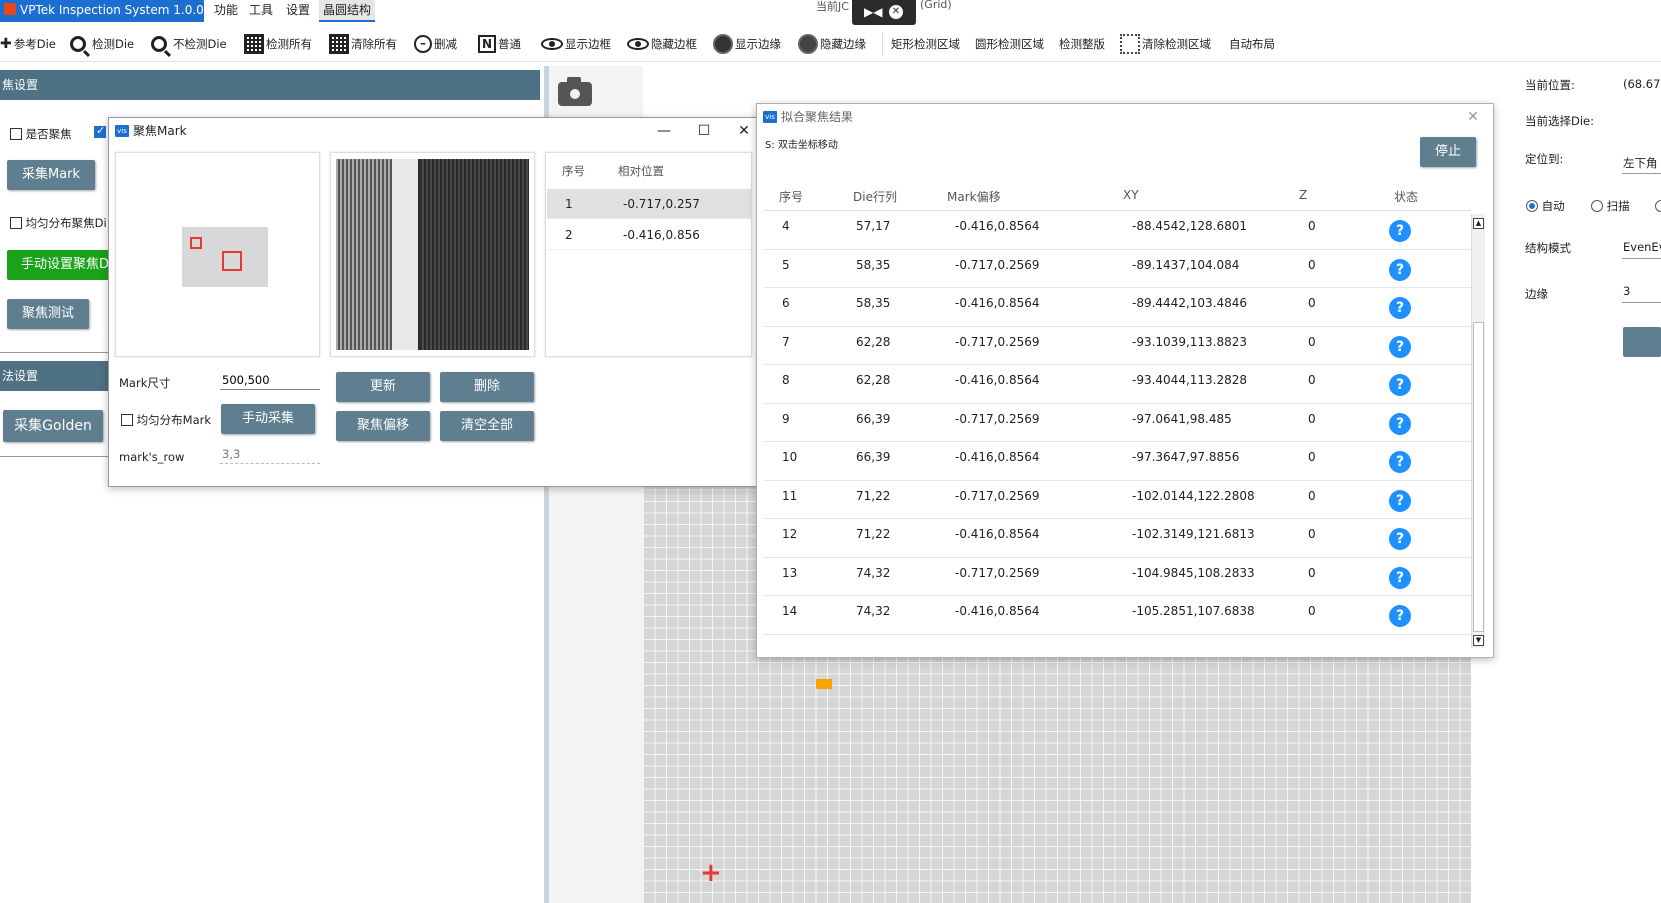 This screenshot has height=903, width=1661. What do you see at coordinates (1117, 346) in the screenshot?
I see `table-row: 7 62,28 -0.717,0.2569 -93.1039,113.8823 0?` at bounding box center [1117, 346].